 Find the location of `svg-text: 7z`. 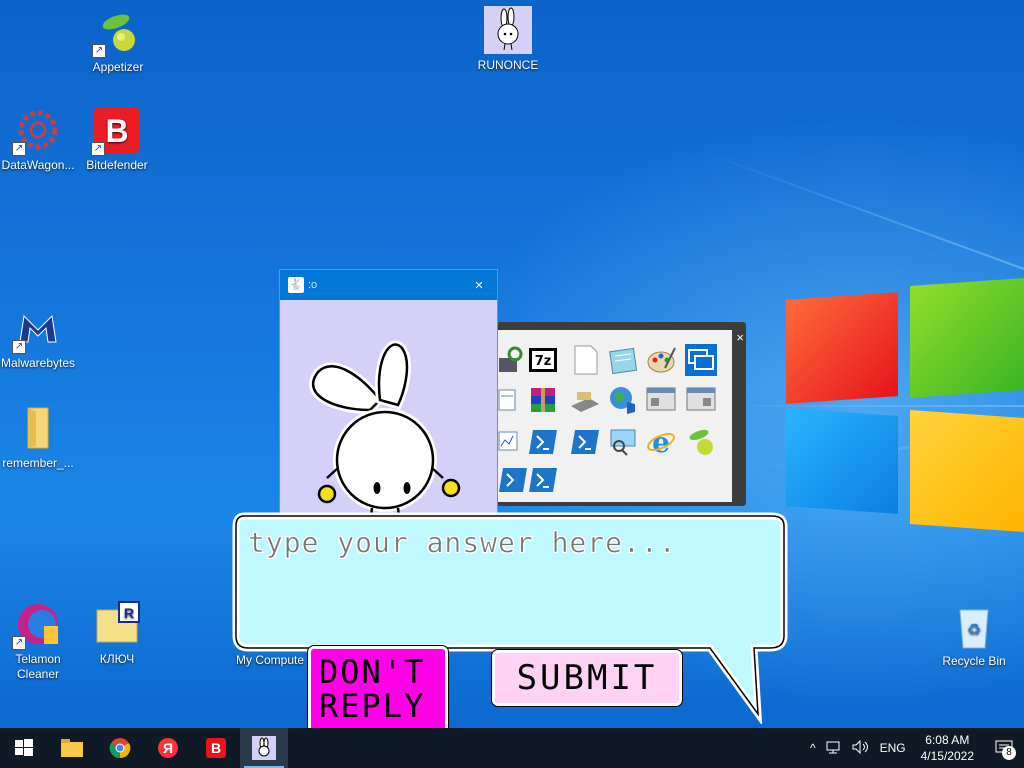

svg-text: 7z is located at coordinates (543, 361).